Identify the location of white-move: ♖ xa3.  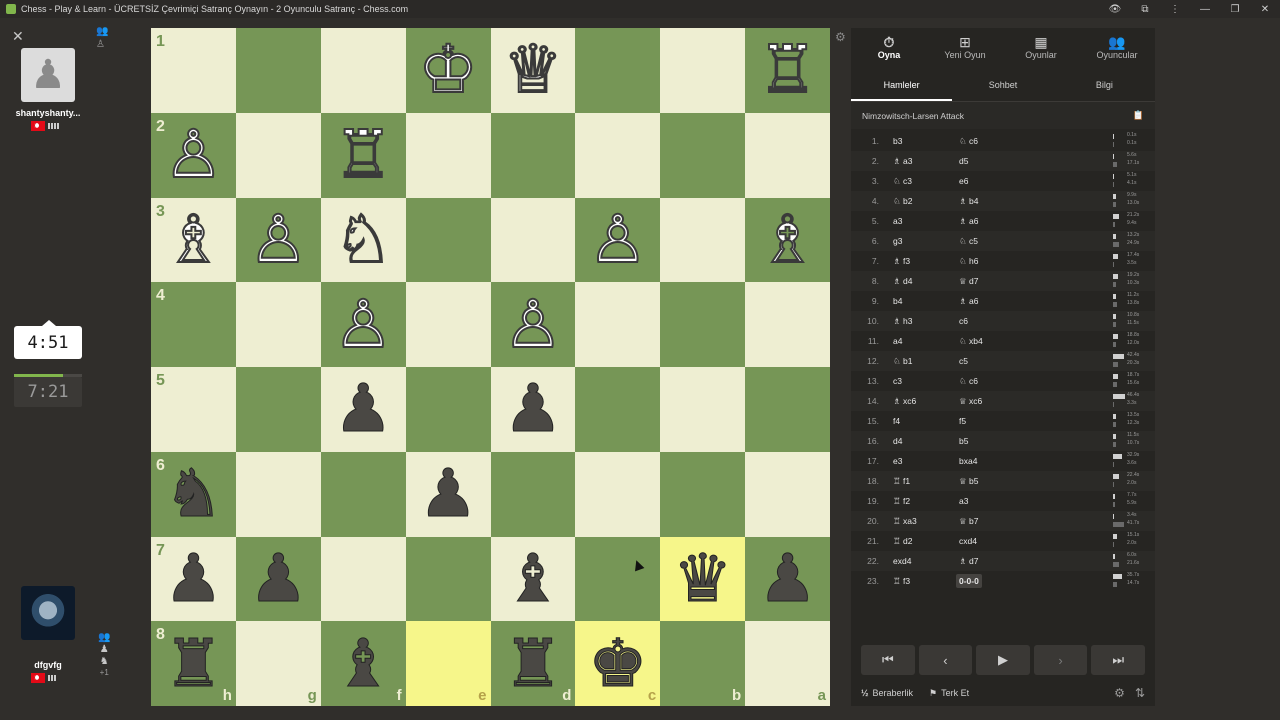
(905, 521).